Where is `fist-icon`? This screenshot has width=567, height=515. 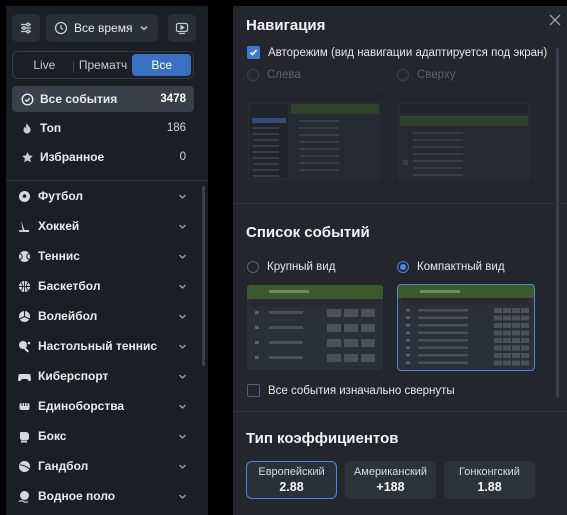
fist-icon is located at coordinates (24, 406).